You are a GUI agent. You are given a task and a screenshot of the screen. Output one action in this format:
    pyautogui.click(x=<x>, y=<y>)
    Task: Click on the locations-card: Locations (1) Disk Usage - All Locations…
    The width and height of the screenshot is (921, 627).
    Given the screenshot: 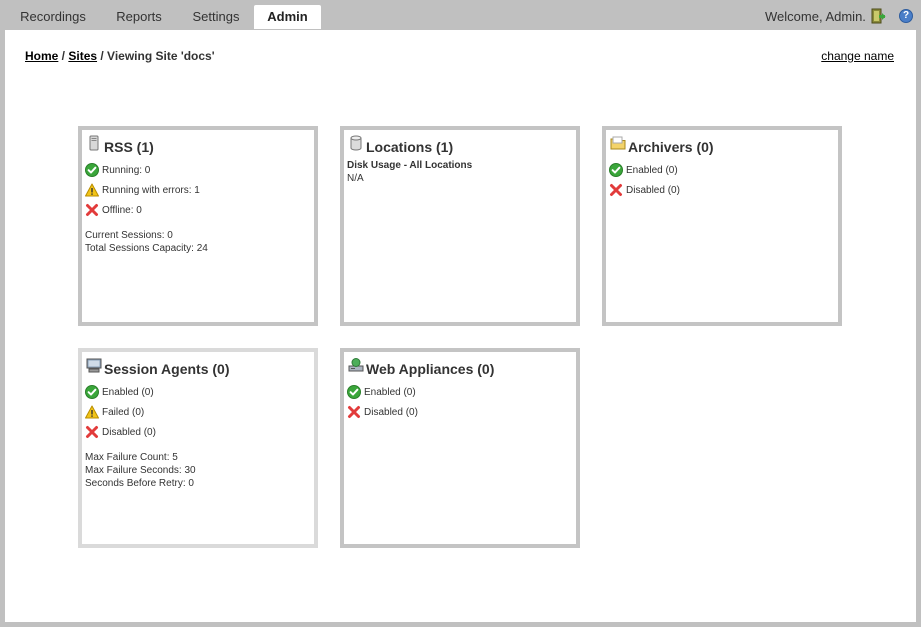 What is the action you would take?
    pyautogui.click(x=460, y=226)
    